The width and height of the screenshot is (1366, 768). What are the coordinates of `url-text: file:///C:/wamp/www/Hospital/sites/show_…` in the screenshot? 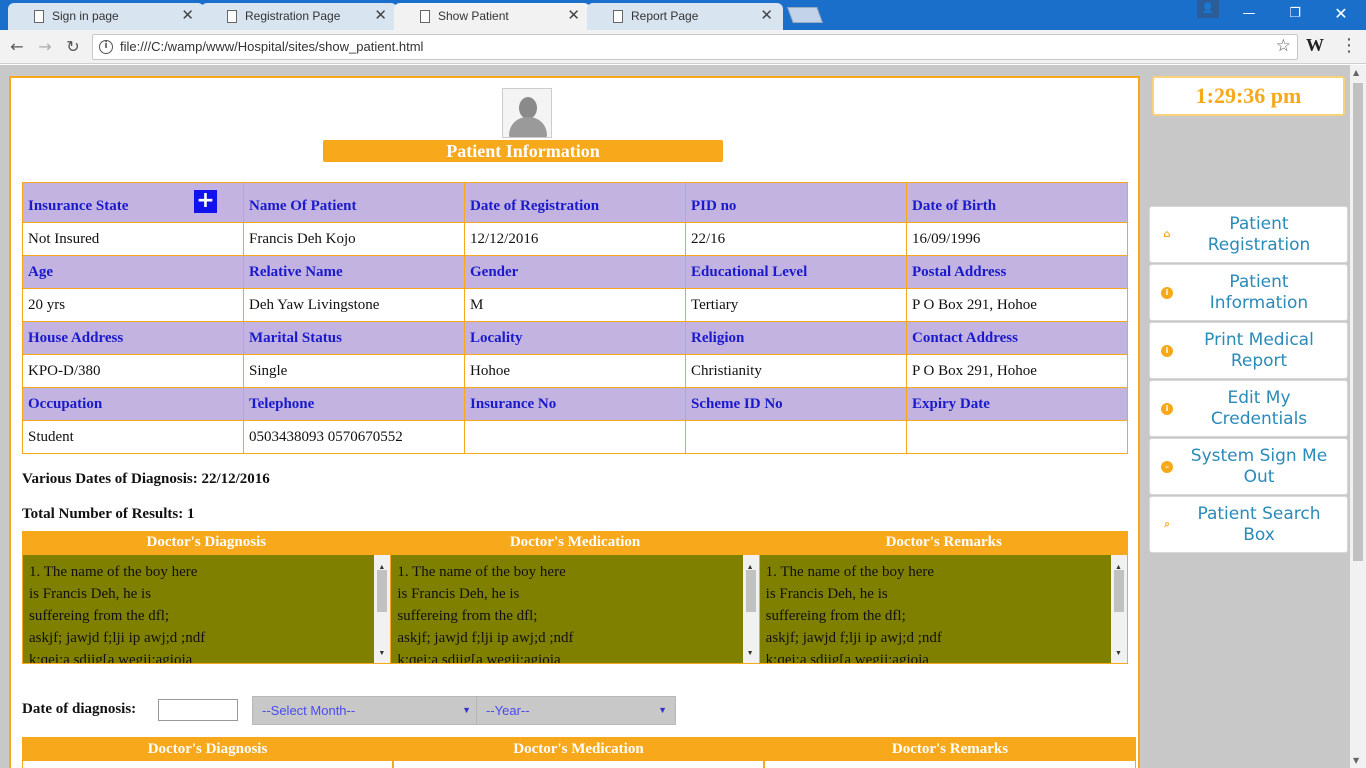 It's located at (271, 46).